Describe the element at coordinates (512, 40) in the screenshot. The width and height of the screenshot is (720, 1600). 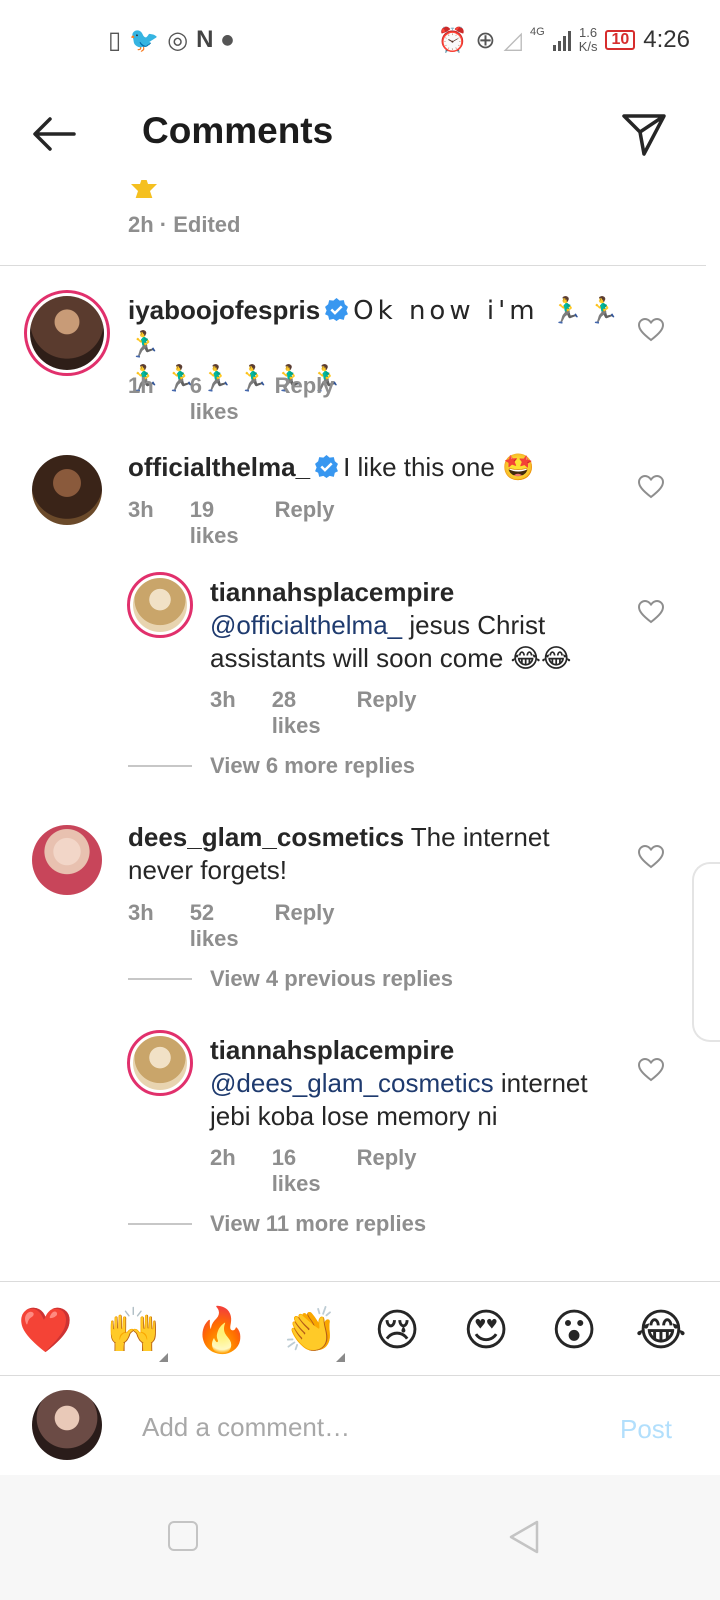
I see `wifi-empty-icon: ◿` at that location.